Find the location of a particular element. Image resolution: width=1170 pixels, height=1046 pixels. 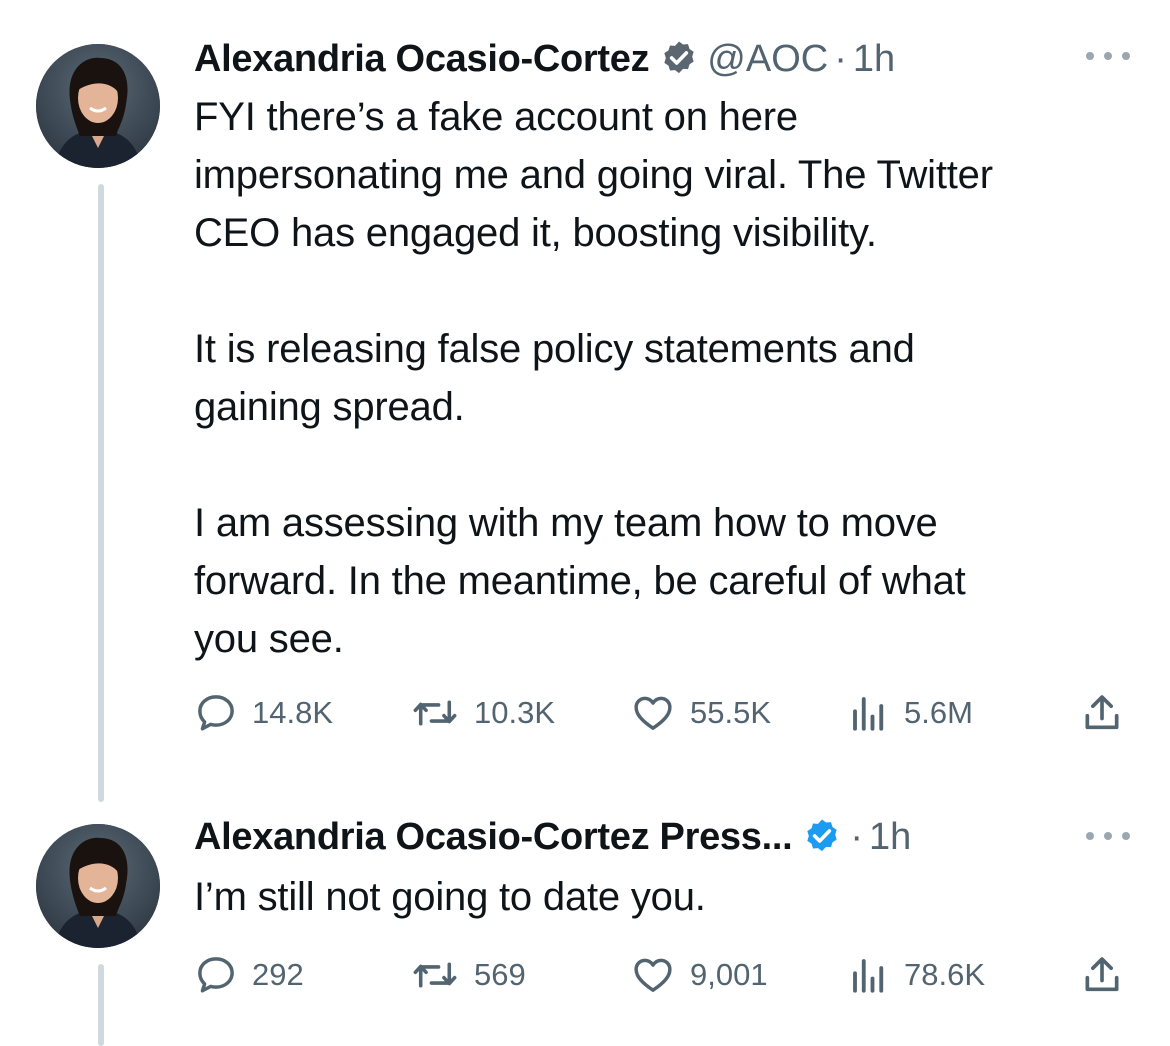

retweet-count: 10.3K is located at coordinates (515, 712).